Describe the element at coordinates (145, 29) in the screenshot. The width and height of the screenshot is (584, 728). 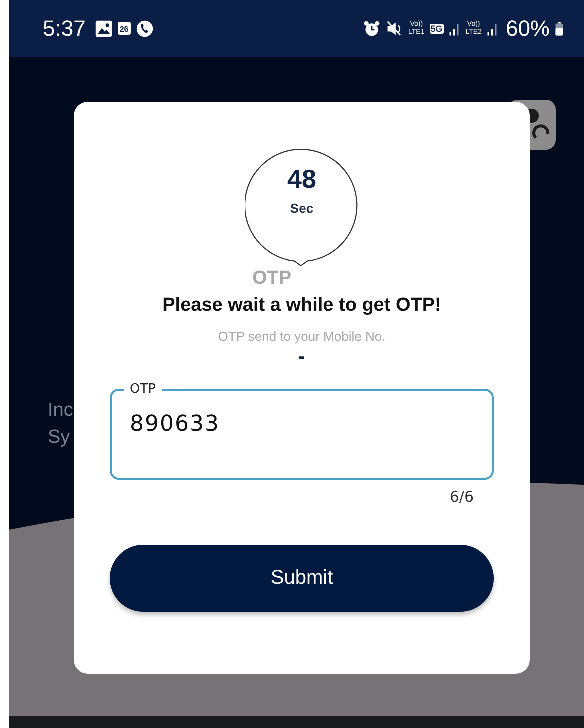
I see `phone-icon` at that location.